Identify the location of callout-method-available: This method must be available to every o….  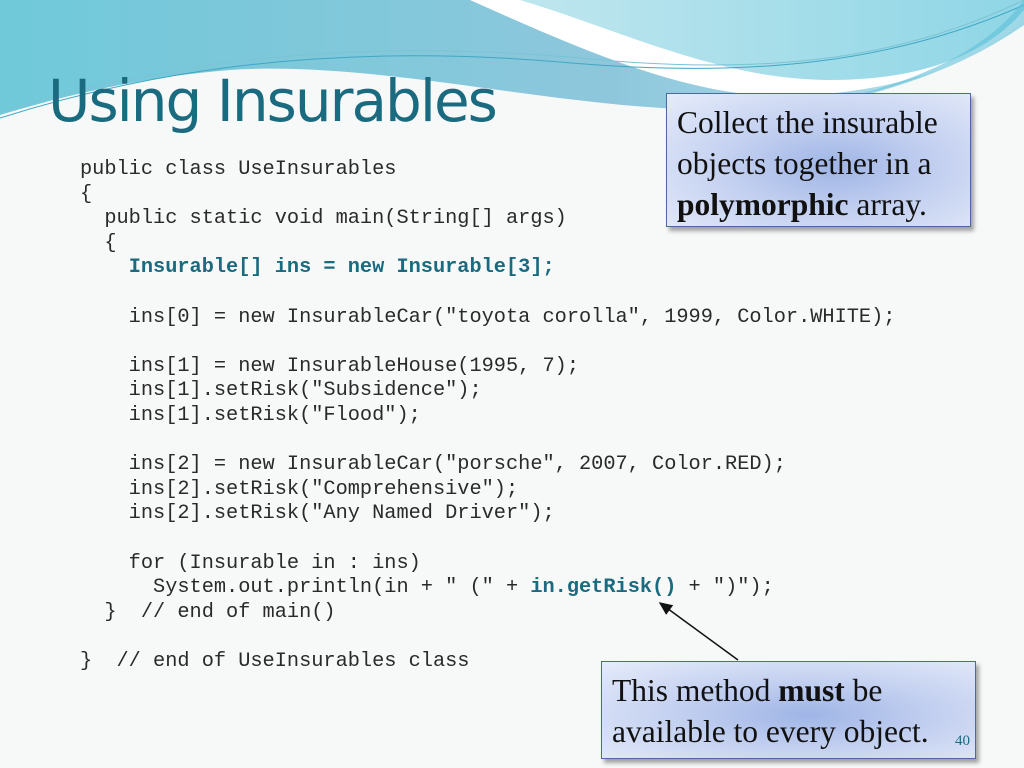
(788, 710).